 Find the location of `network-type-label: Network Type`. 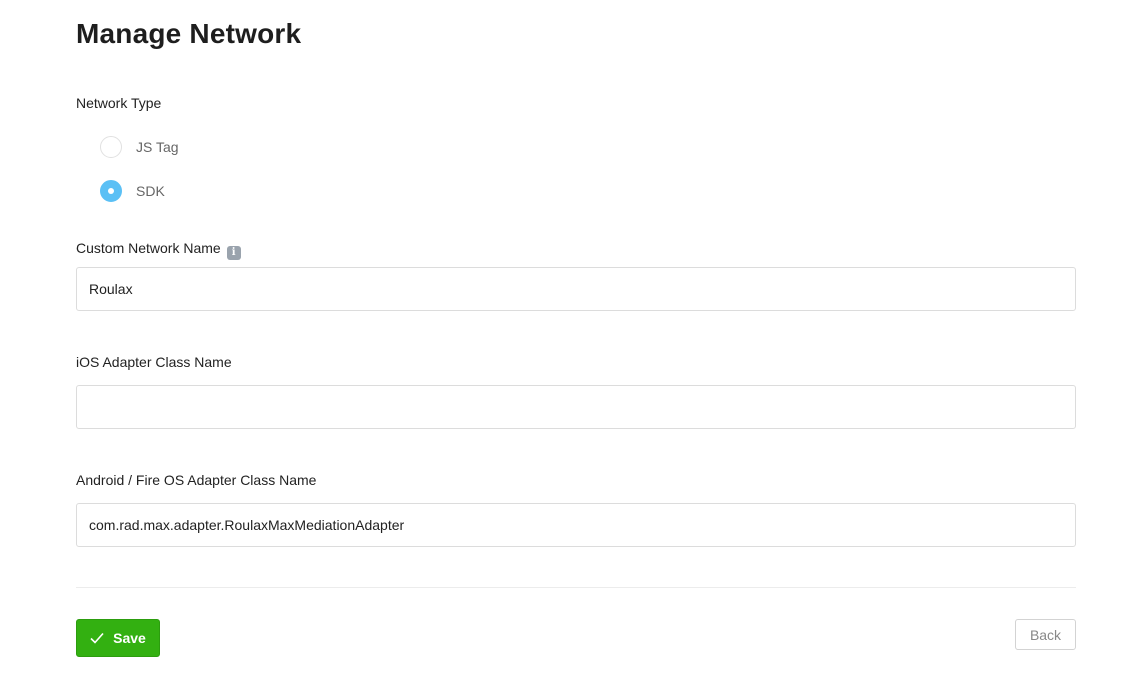

network-type-label: Network Type is located at coordinates (119, 103).